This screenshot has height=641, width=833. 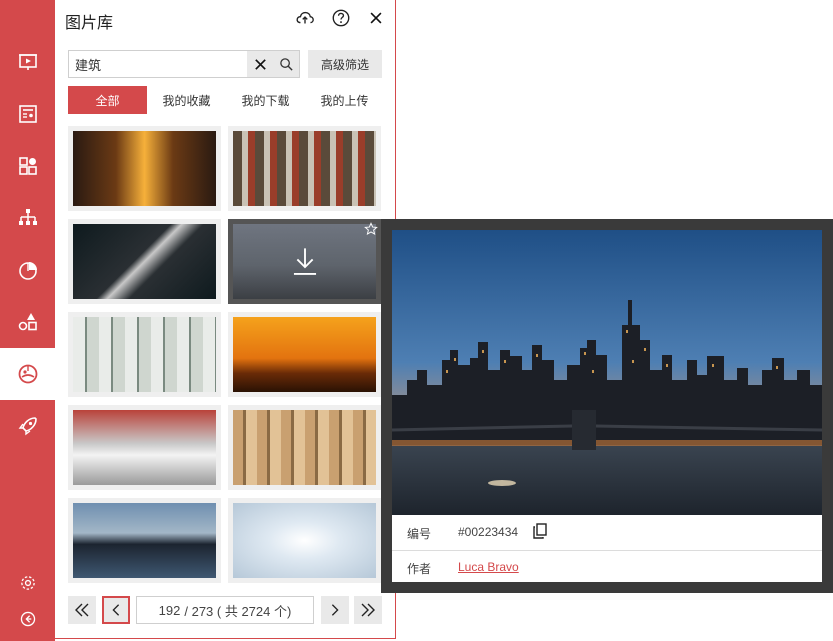 I want to click on favorite-star-icon, so click(x=371, y=229).